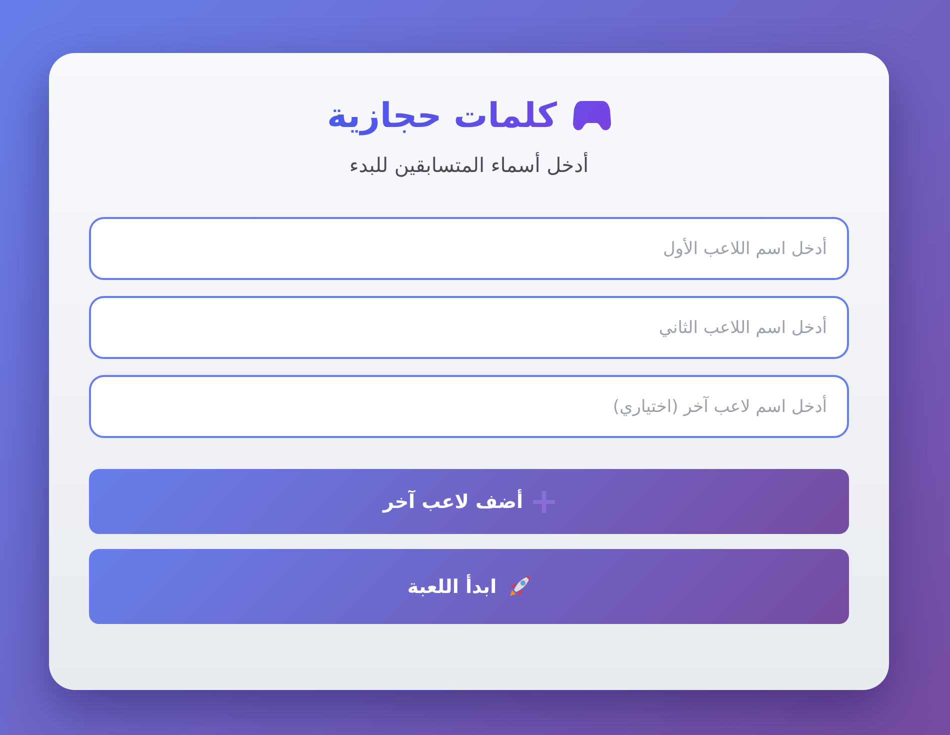 This screenshot has width=950, height=735. Describe the element at coordinates (469, 165) in the screenshot. I see `subtitle: أدخل أسماء المتسابقين للبدء` at that location.